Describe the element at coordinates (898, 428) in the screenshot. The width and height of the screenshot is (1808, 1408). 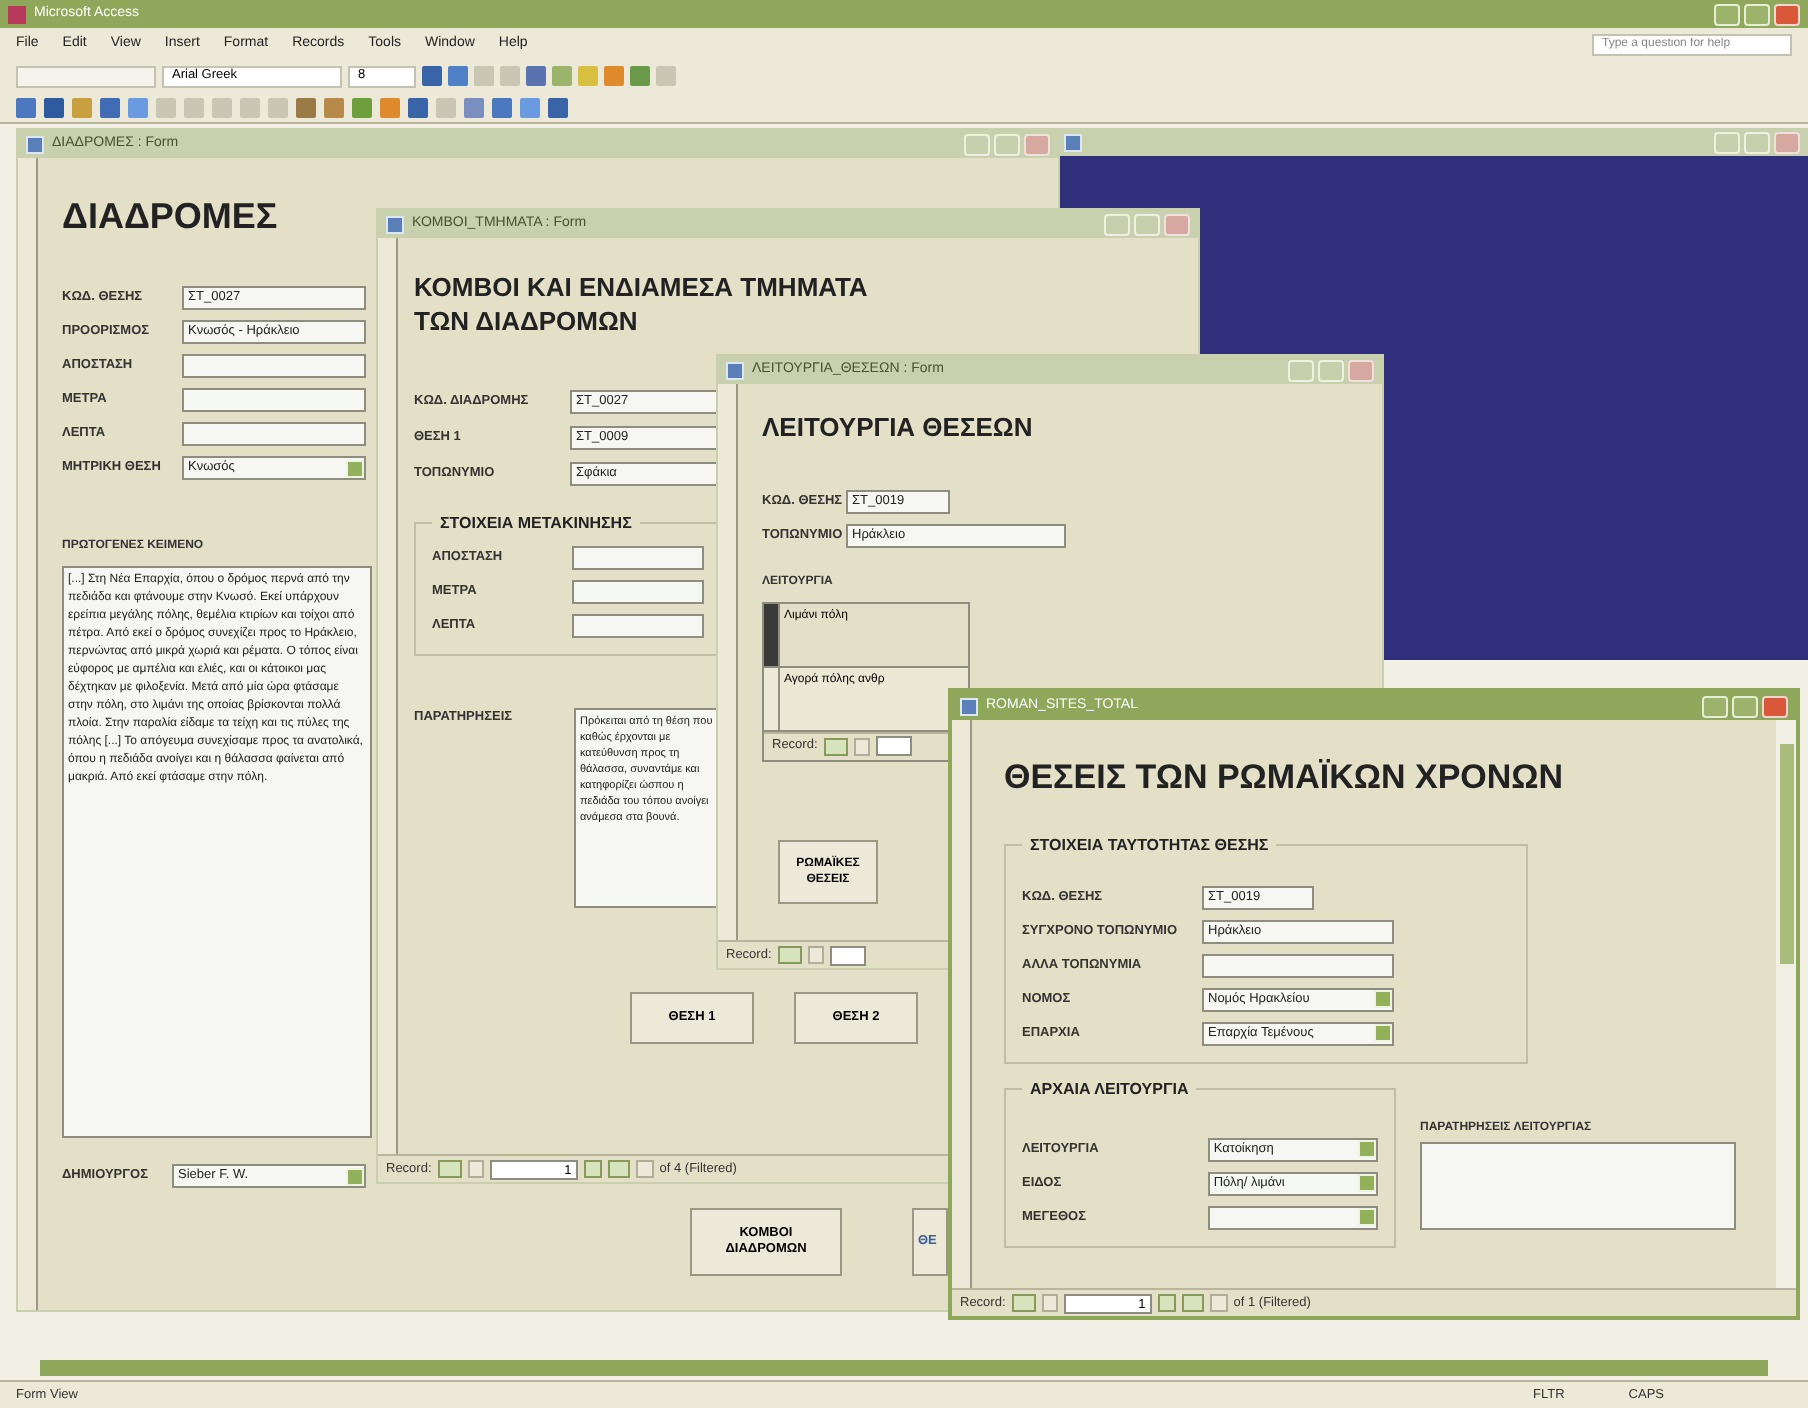
I see `form-heading: ΛΕΙΤΟΥΡΓΙΑ ΘΕΣΕΩΝ` at that location.